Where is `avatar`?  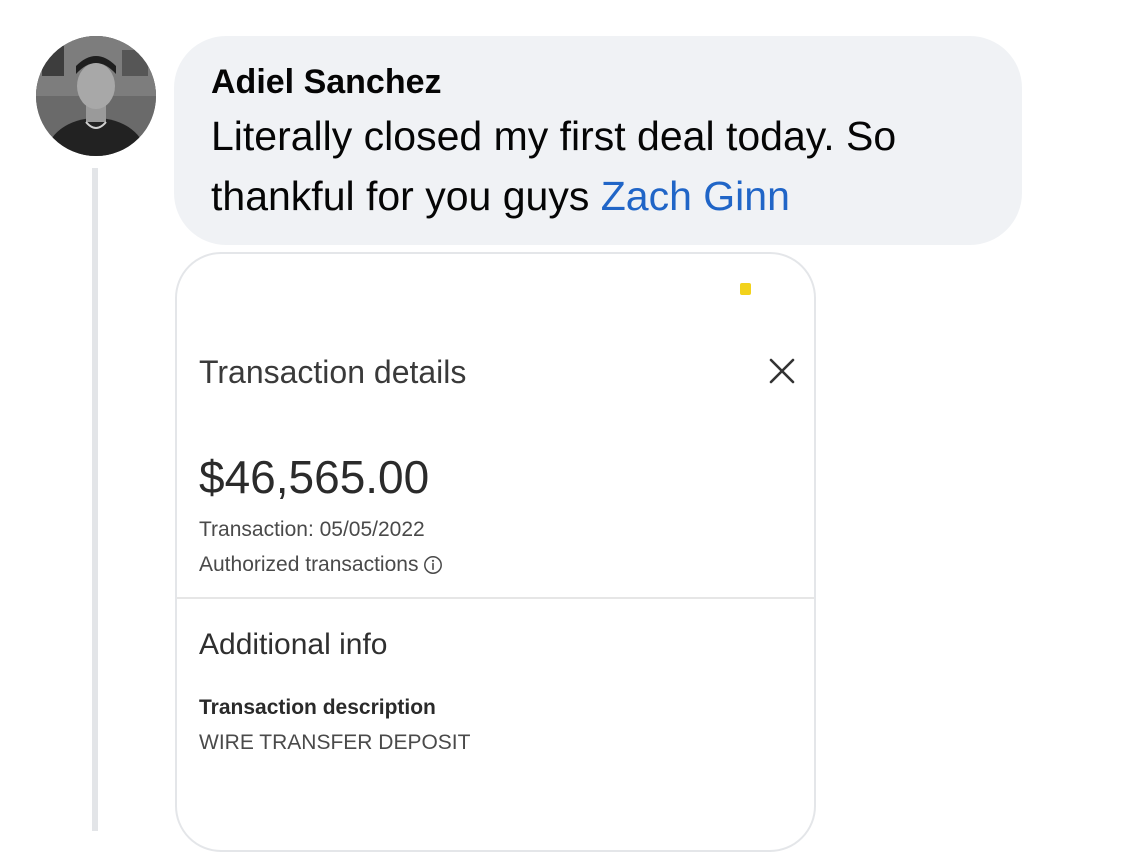 avatar is located at coordinates (96, 96).